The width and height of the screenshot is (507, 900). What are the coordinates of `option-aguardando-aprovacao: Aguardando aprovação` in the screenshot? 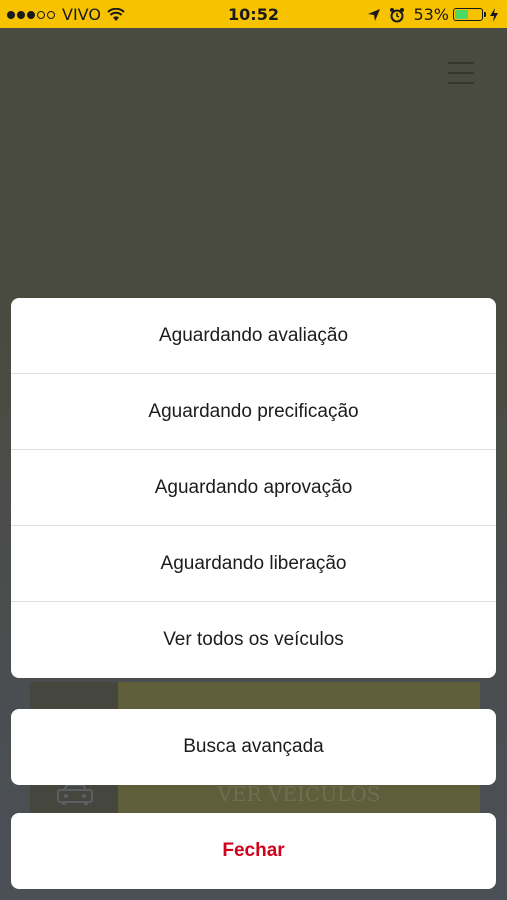 It's located at (253, 488).